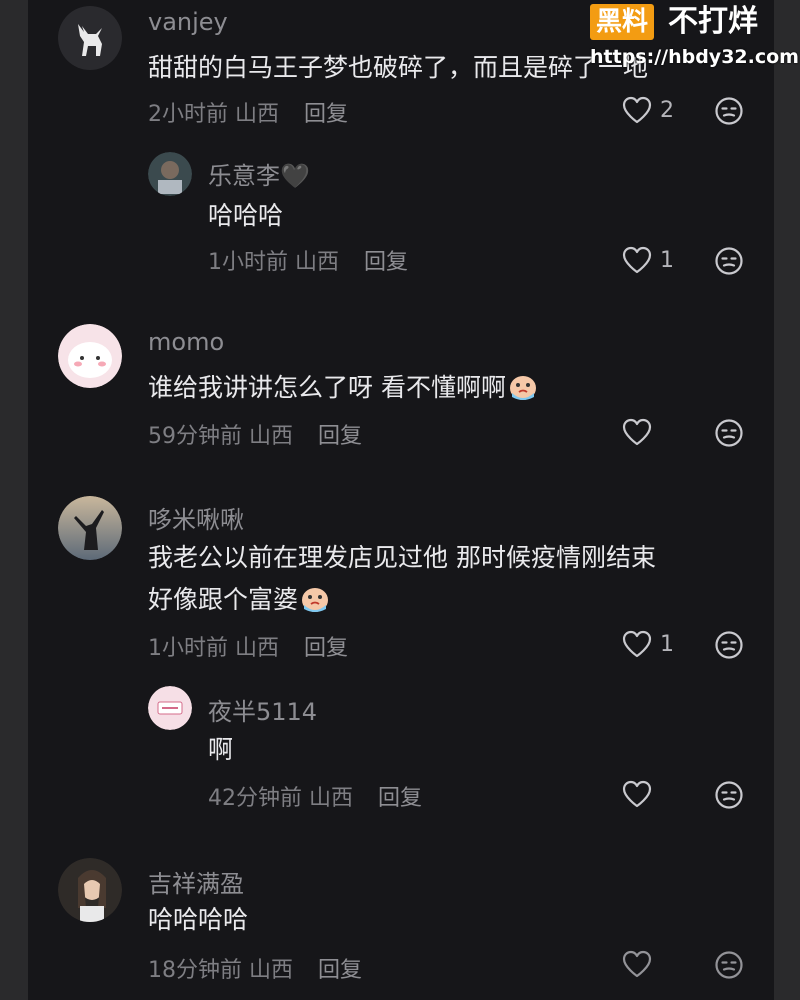 The image size is (800, 1000). Describe the element at coordinates (198, 919) in the screenshot. I see `comment-text: 哈哈哈哈` at that location.